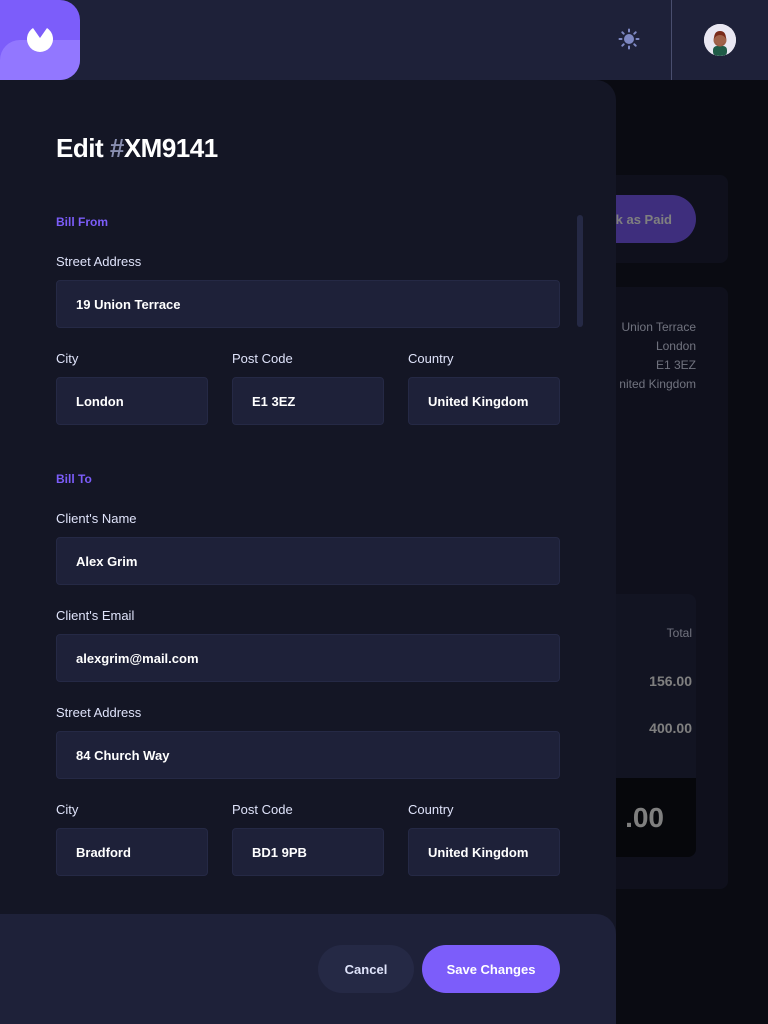  What do you see at coordinates (67, 809) in the screenshot?
I see `to-city-label: City` at bounding box center [67, 809].